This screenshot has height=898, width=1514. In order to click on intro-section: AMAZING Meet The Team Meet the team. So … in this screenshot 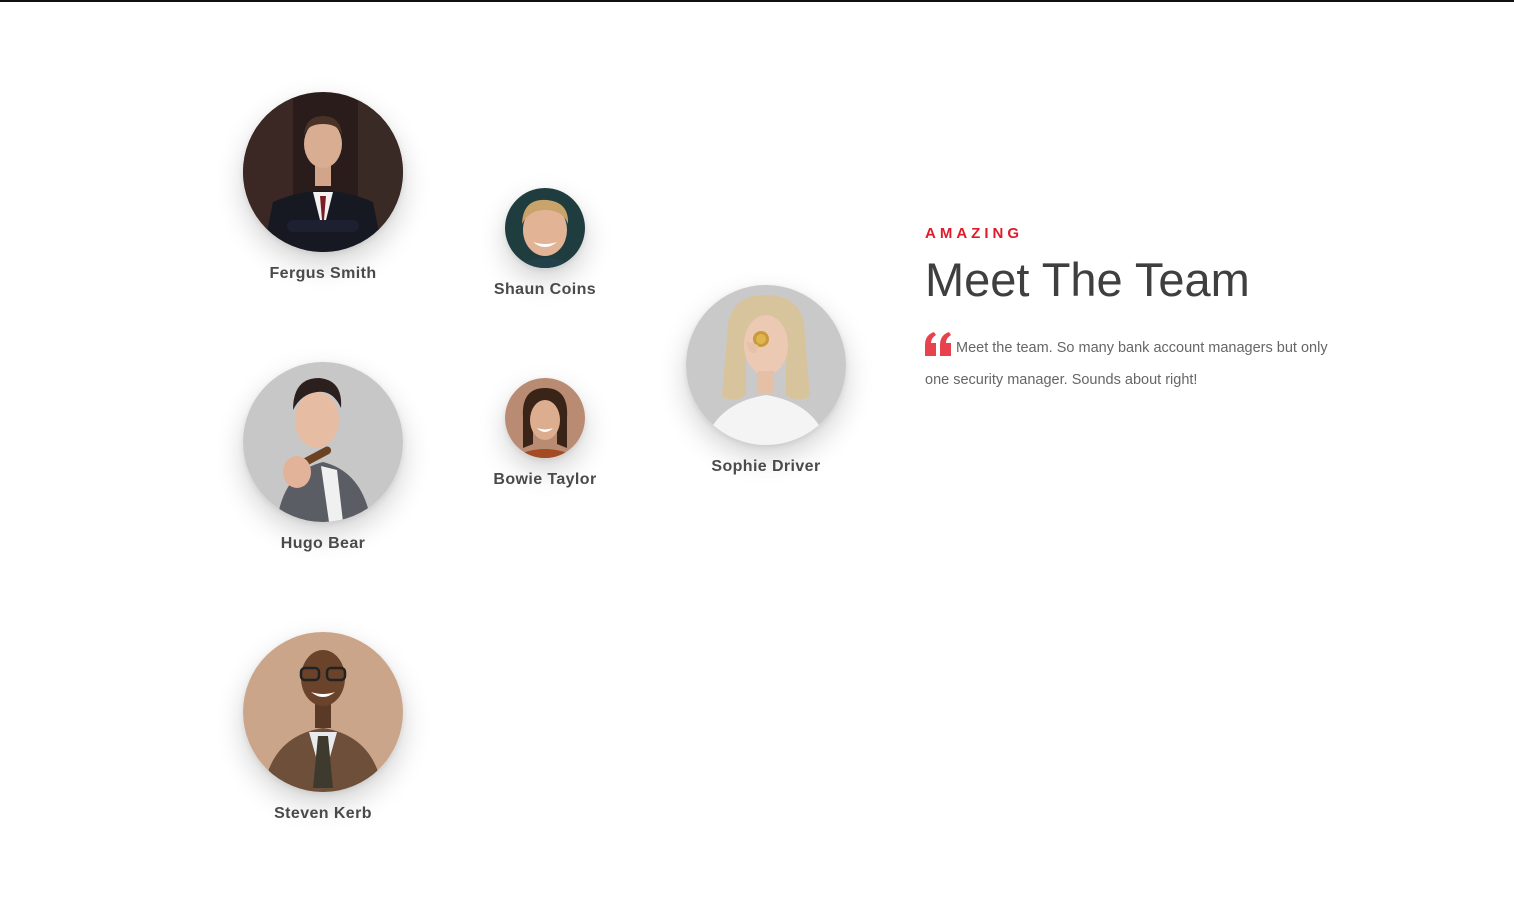, I will do `click(1135, 309)`.